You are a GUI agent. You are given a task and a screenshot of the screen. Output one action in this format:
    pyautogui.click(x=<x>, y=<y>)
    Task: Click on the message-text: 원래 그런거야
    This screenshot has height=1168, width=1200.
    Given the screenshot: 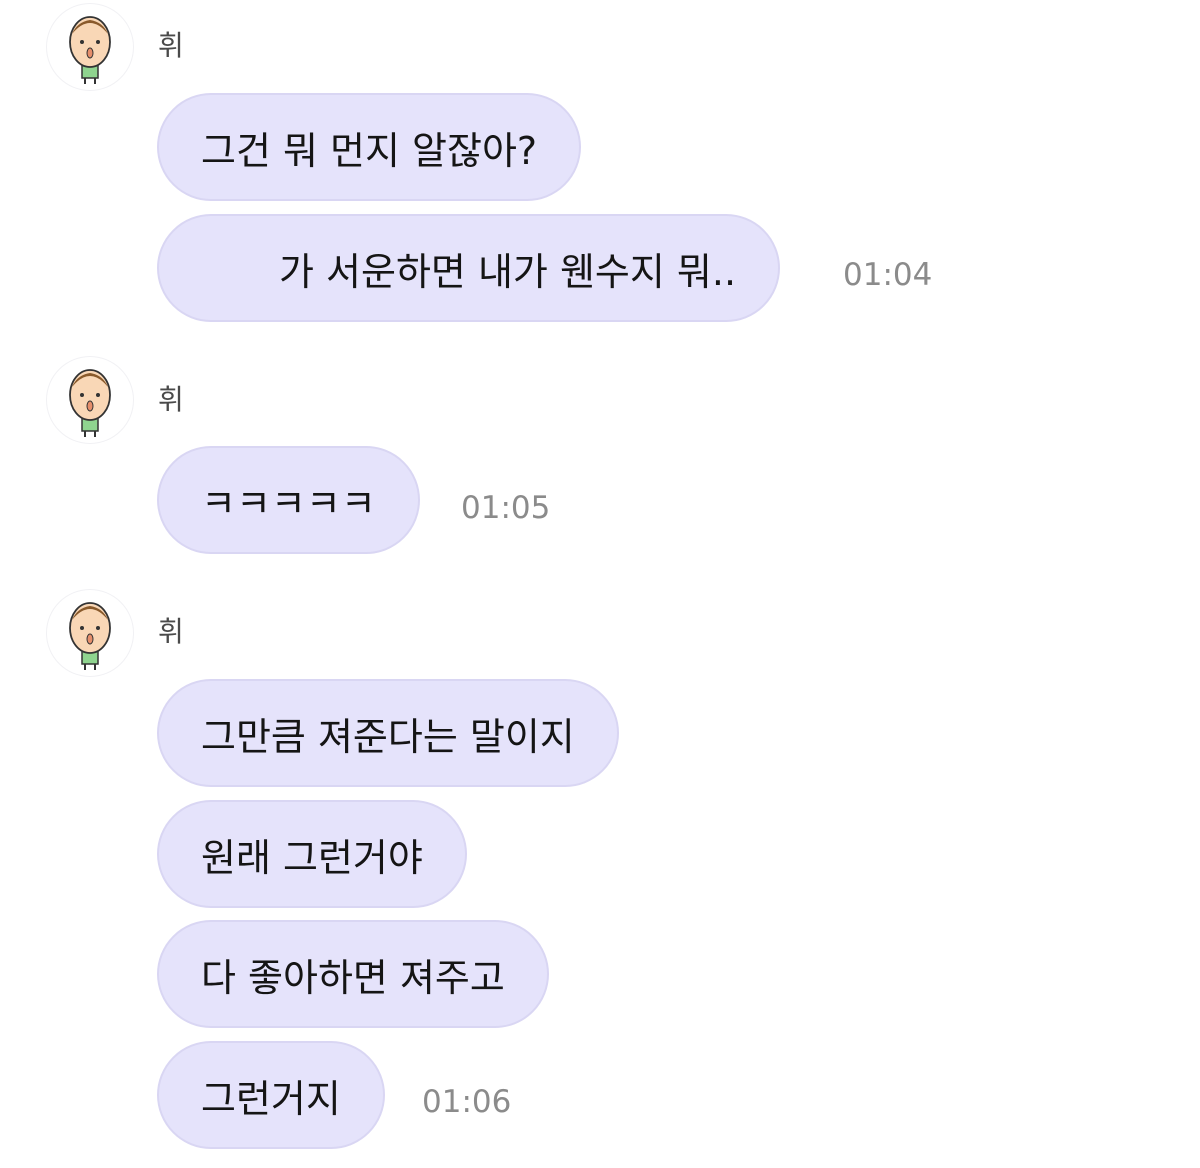 What is the action you would take?
    pyautogui.click(x=312, y=857)
    